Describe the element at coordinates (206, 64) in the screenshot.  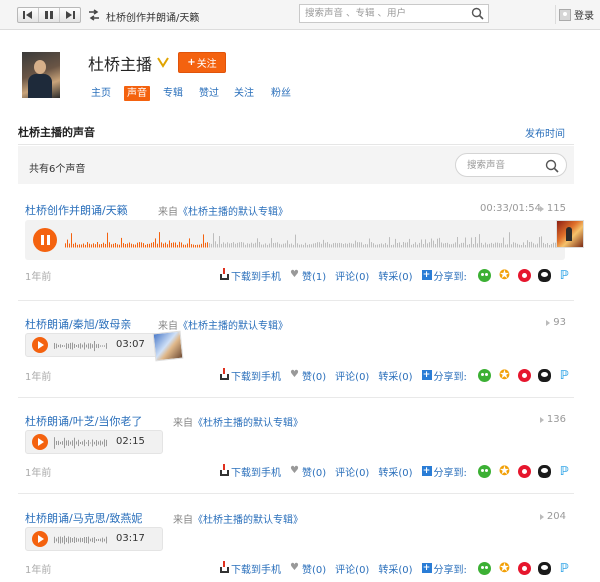
I see `follow-label: 关注` at that location.